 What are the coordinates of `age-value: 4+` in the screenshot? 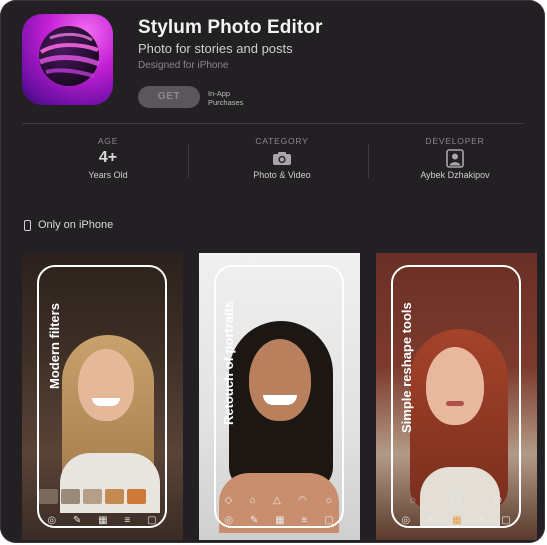 It's located at (108, 157).